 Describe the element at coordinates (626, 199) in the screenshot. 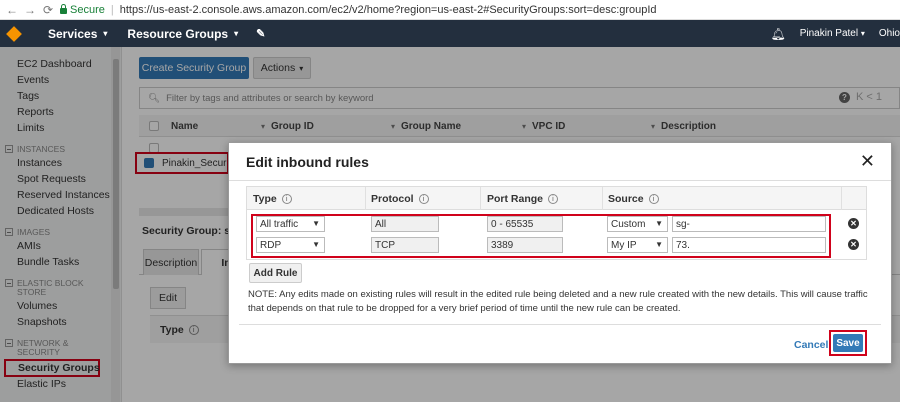

I see `header-source-label: Source` at that location.